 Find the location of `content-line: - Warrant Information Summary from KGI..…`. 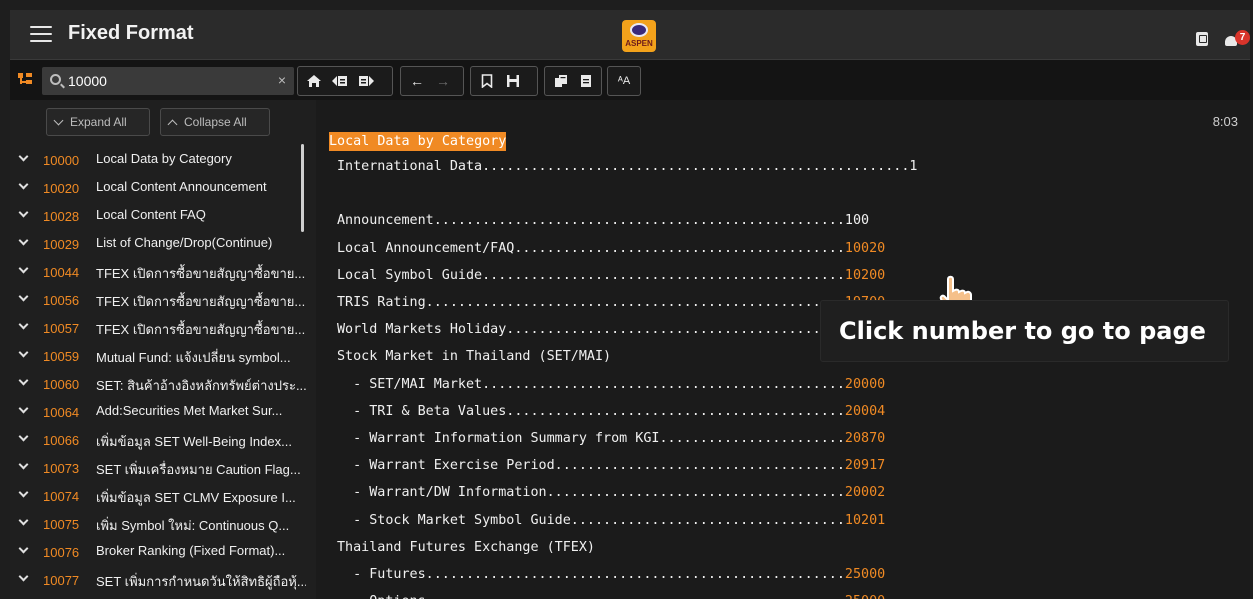

content-line: - Warrant Information Summary from KGI..… is located at coordinates (611, 438).